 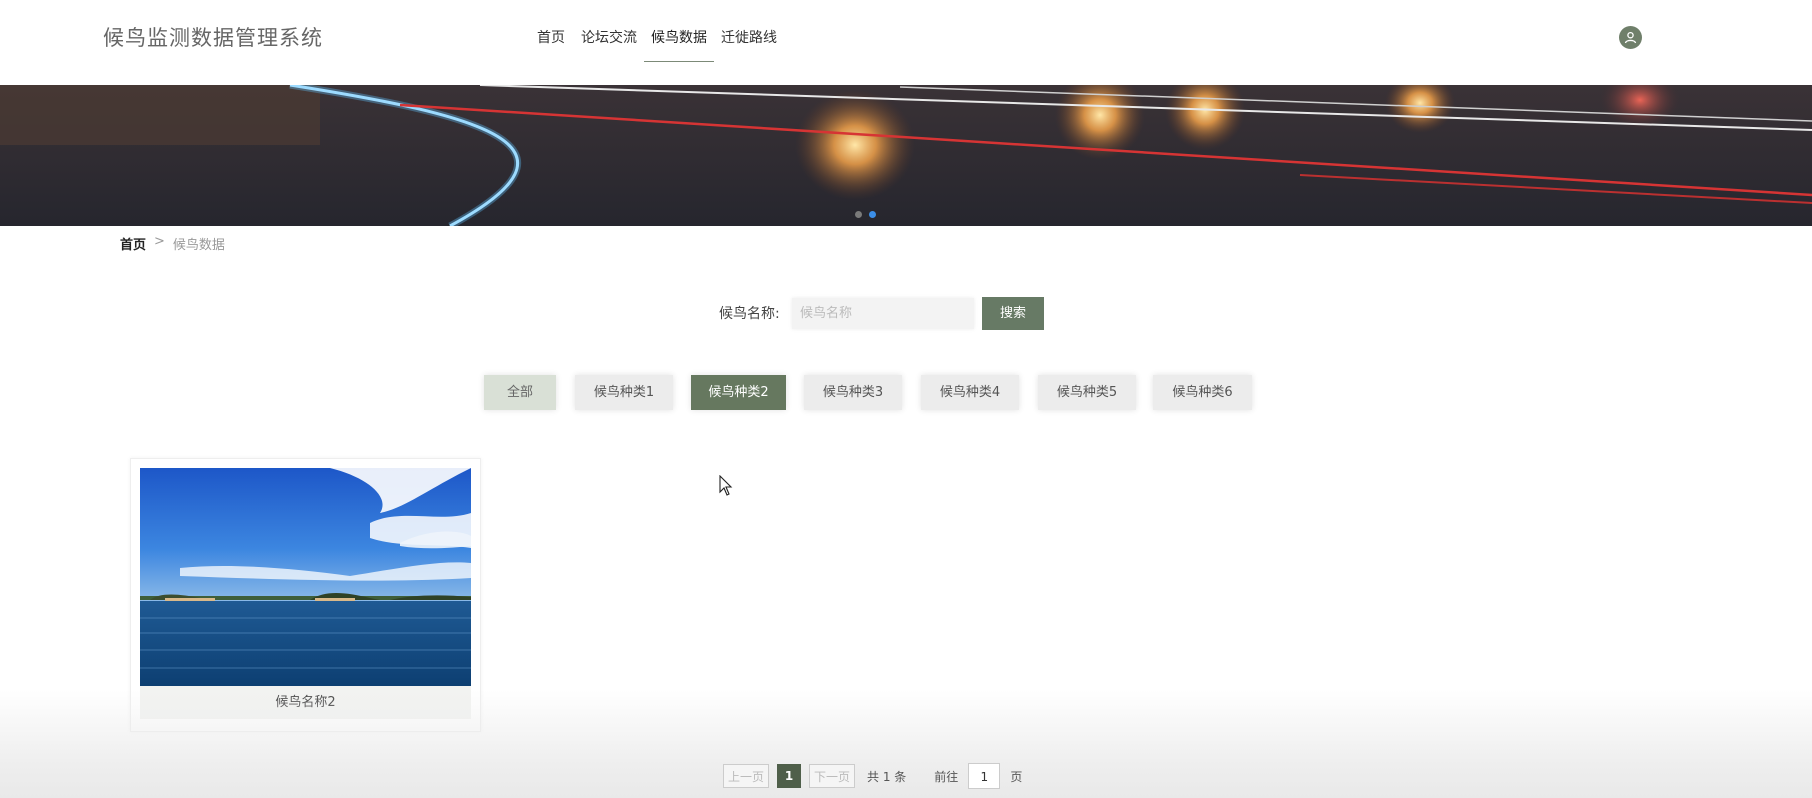 What do you see at coordinates (738, 392) in the screenshot?
I see `category-2: 候鸟种类2` at bounding box center [738, 392].